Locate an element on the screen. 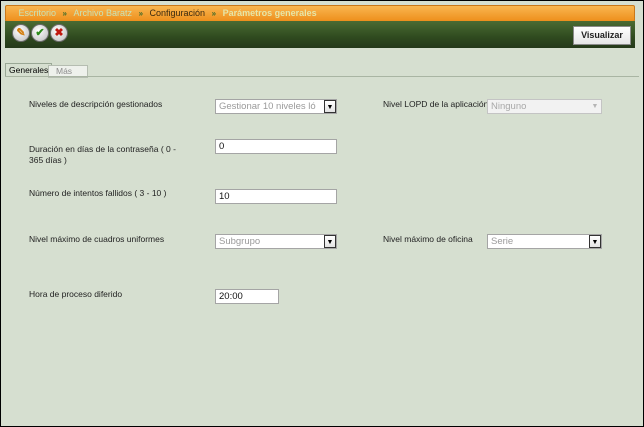  hora-proceso-input: 20:00 is located at coordinates (247, 296).